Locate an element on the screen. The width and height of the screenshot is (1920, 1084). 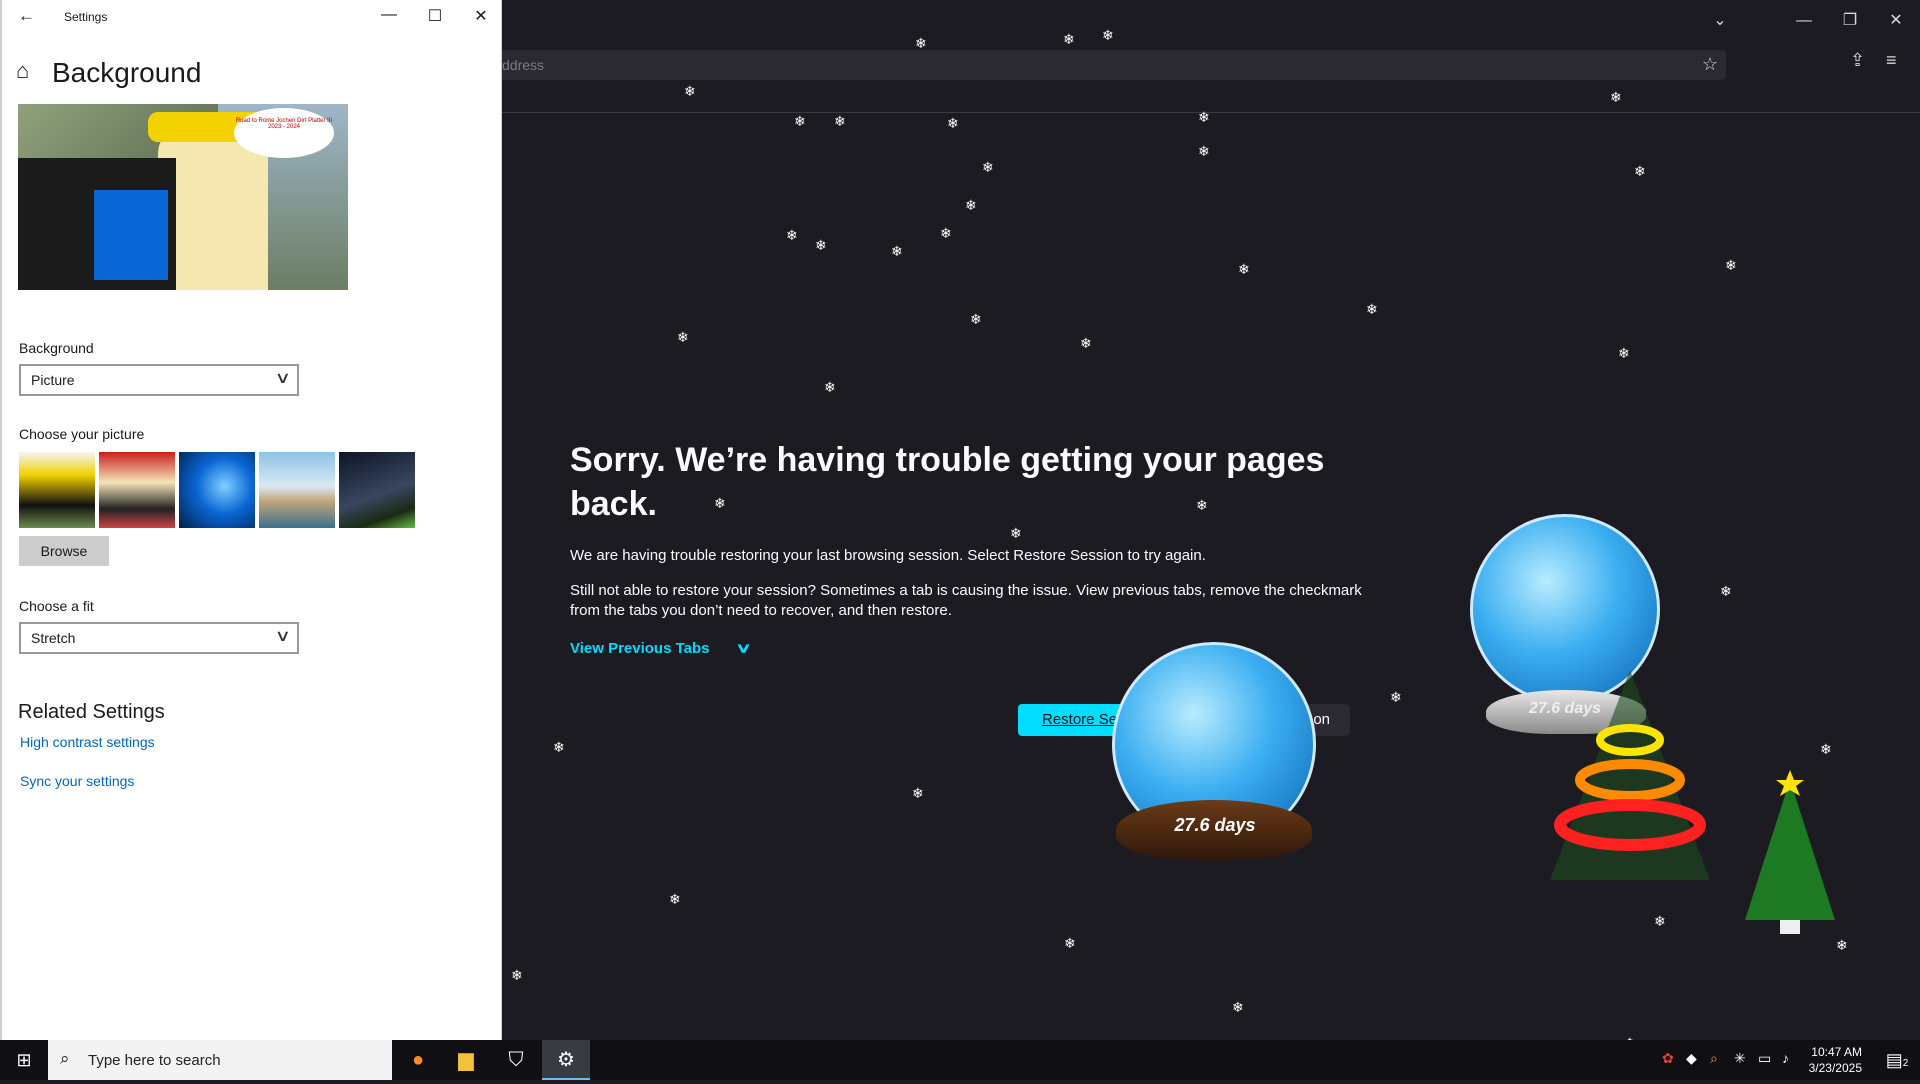
windows-start-icon: ⊞ is located at coordinates (24, 1060).